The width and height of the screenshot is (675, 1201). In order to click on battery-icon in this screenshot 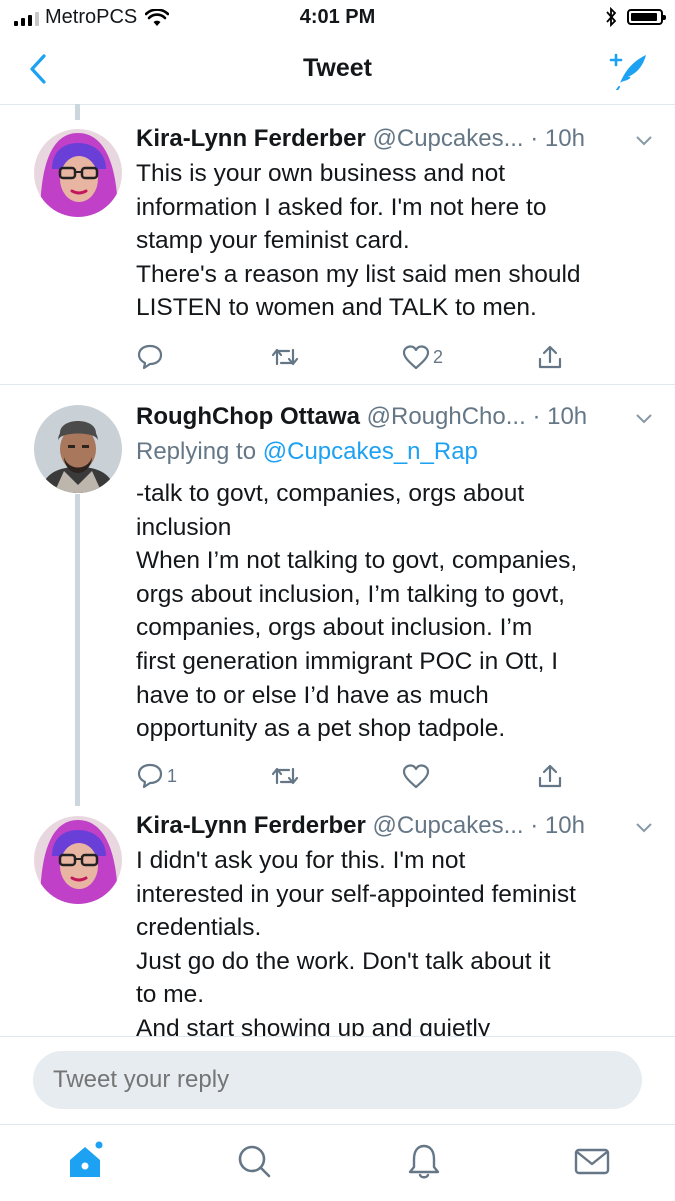, I will do `click(646, 17)`.